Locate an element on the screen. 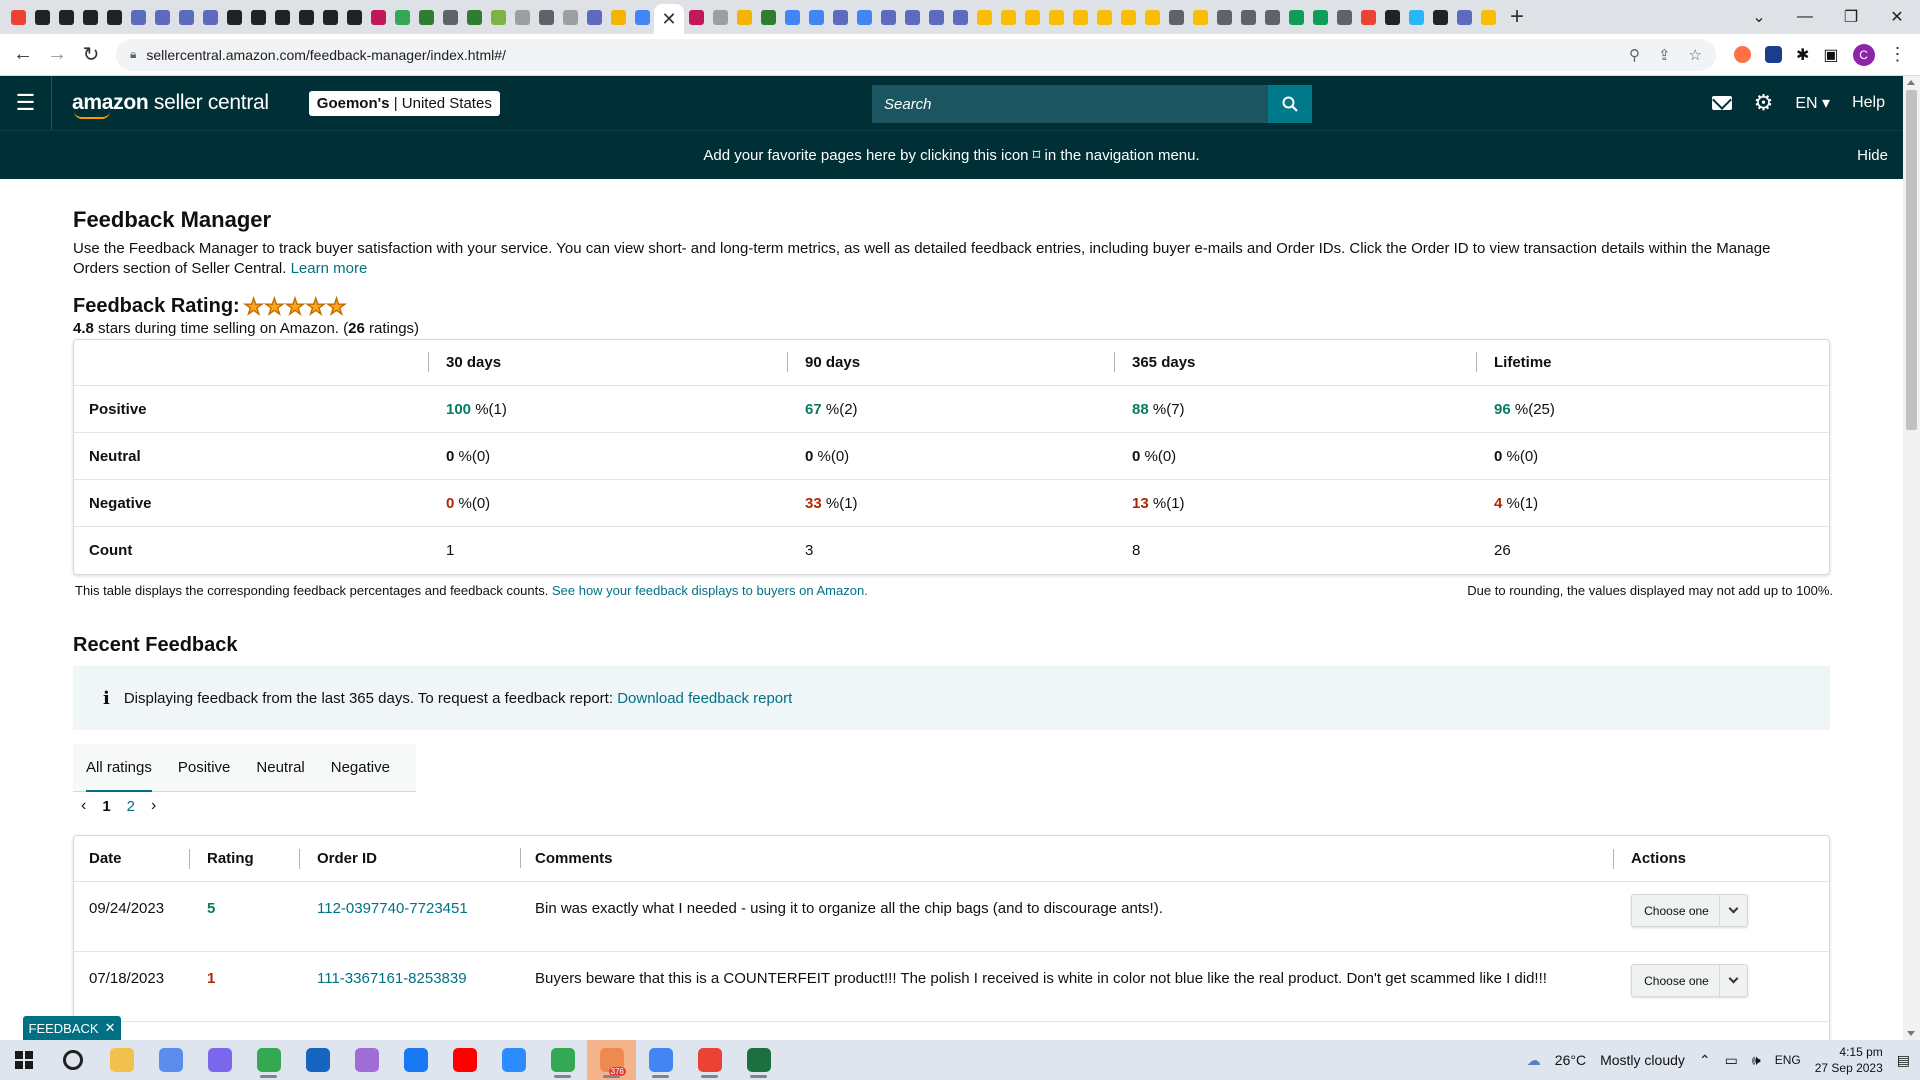 This screenshot has height=1080, width=1920. notification-icon: ▤ is located at coordinates (1903, 1060).